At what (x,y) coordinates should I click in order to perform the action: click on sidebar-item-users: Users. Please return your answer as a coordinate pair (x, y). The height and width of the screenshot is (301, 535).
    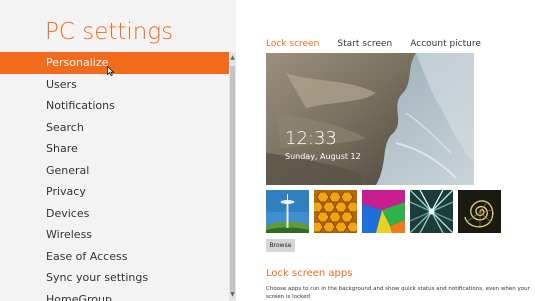
    Looking at the image, I should click on (114, 85).